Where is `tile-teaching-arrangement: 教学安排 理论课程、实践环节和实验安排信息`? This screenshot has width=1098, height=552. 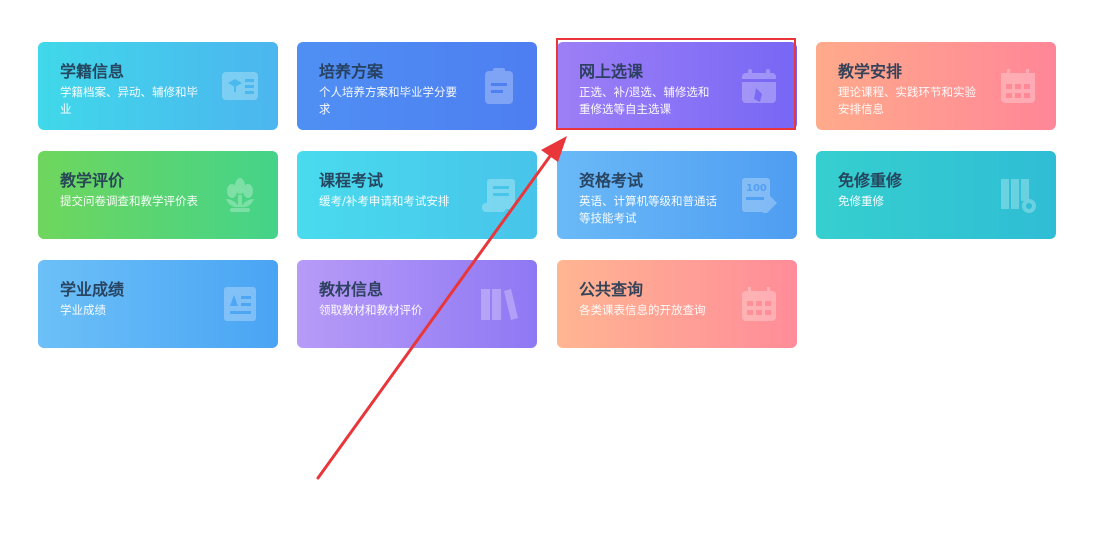 tile-teaching-arrangement: 教学安排 理论课程、实践环节和实验安排信息 is located at coordinates (936, 86).